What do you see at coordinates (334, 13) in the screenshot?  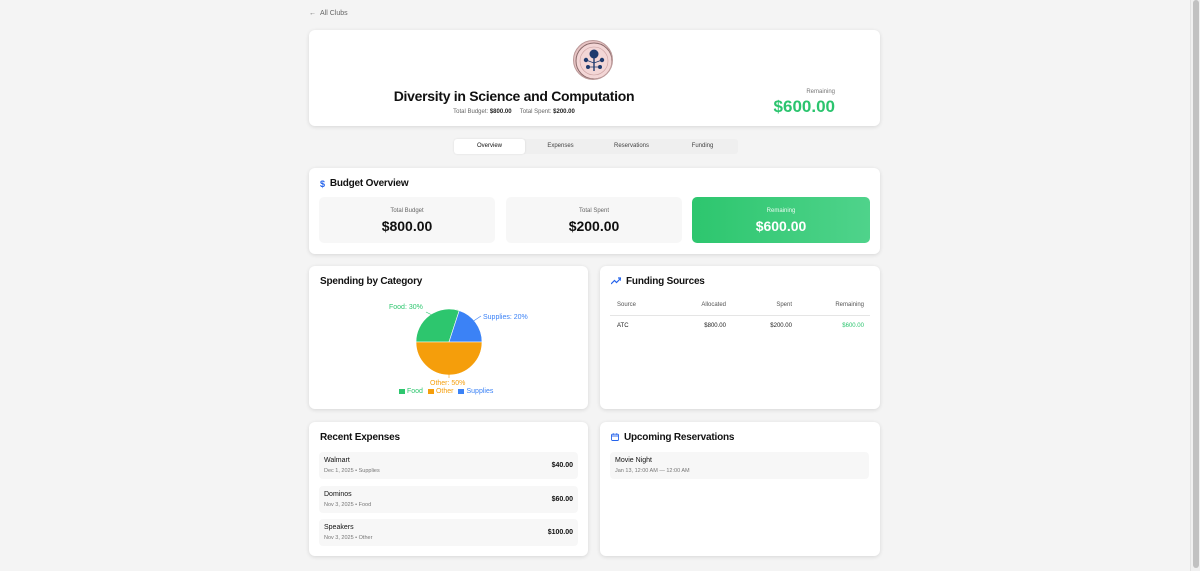 I see `back-link-label: All Clubs` at bounding box center [334, 13].